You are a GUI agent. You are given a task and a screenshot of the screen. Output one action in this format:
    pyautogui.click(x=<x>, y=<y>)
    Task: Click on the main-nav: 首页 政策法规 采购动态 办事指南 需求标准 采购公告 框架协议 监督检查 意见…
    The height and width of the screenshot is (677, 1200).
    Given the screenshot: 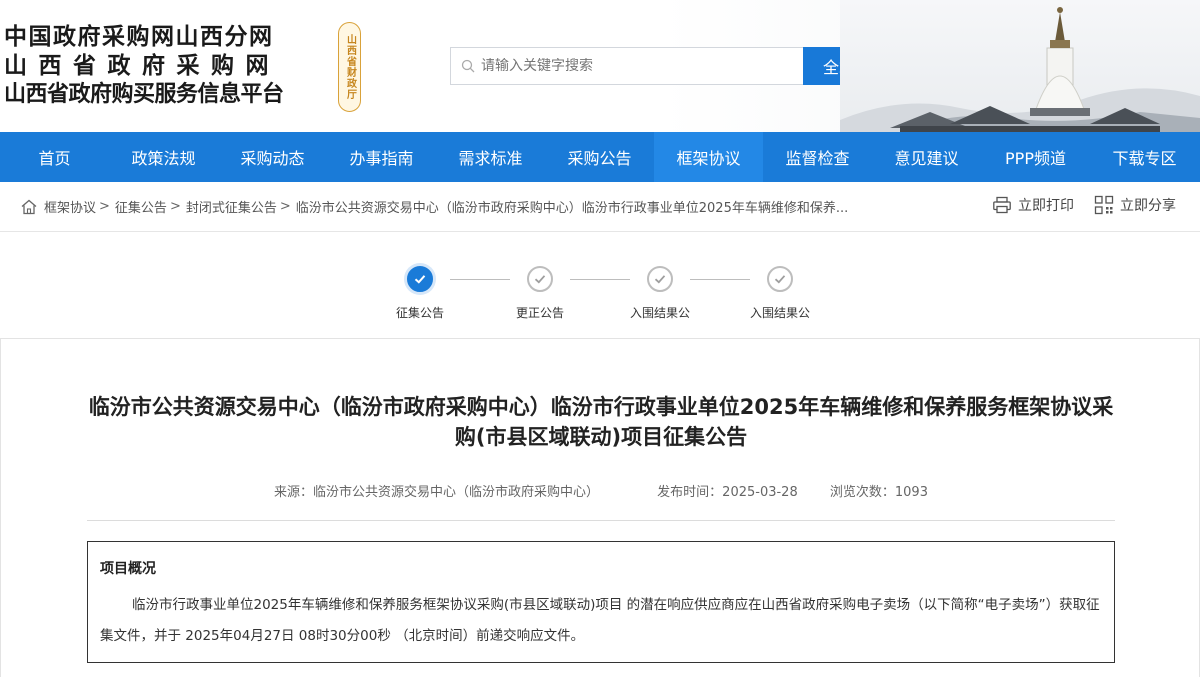 What is the action you would take?
    pyautogui.click(x=600, y=157)
    